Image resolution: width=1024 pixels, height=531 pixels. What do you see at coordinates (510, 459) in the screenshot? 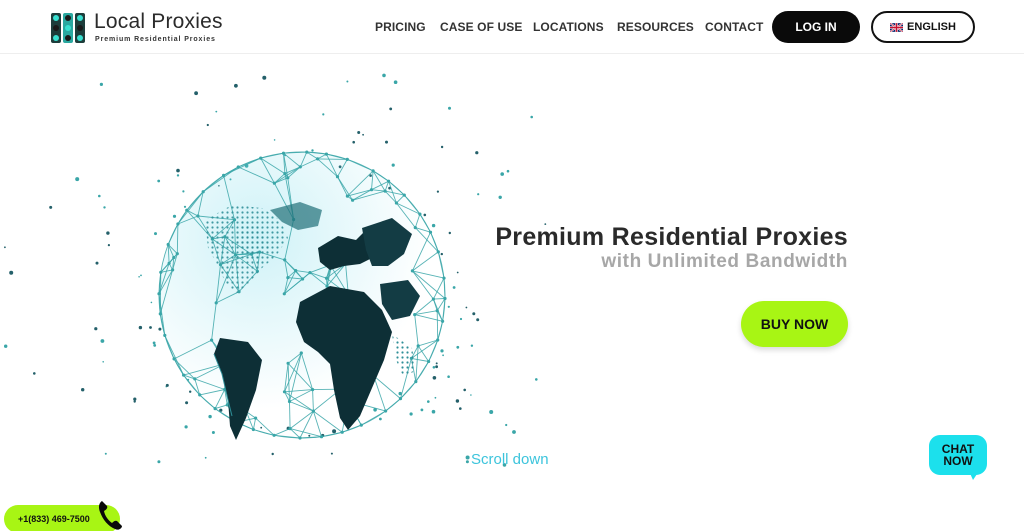
I see `scroll-down-link: Scroll down` at bounding box center [510, 459].